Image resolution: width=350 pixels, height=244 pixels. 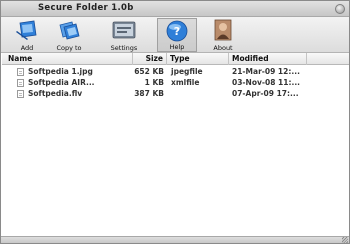 I want to click on column-header-modified: Modified, so click(x=268, y=59).